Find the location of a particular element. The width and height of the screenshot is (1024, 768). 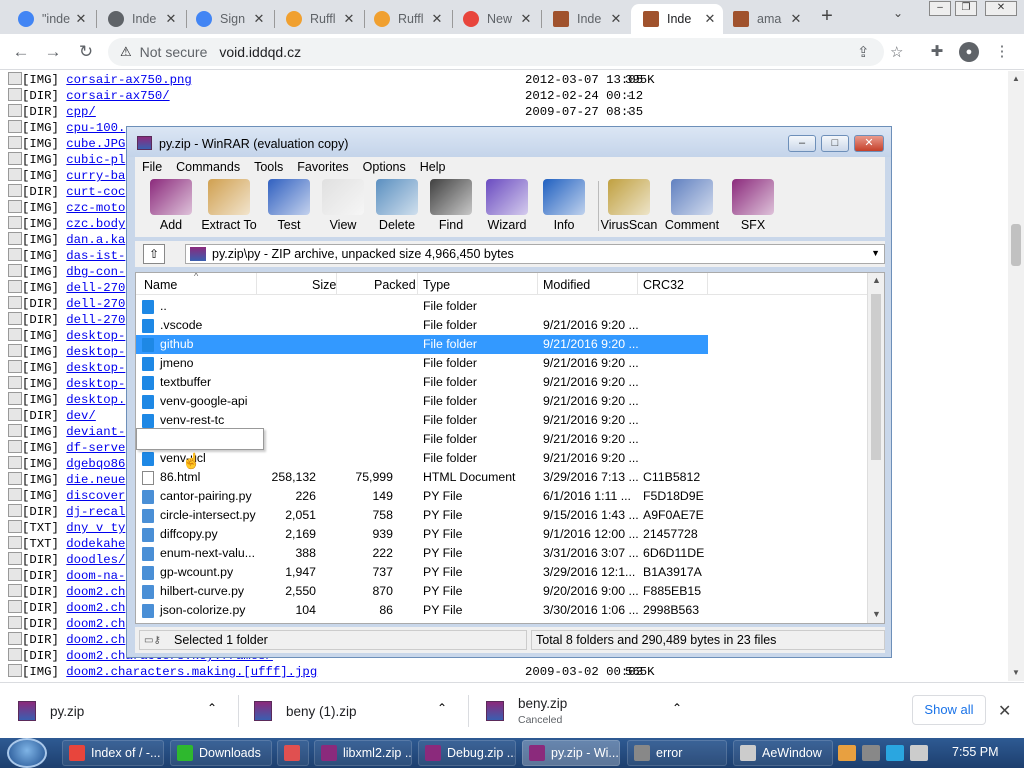

listing-link: discover is located at coordinates (95, 496).